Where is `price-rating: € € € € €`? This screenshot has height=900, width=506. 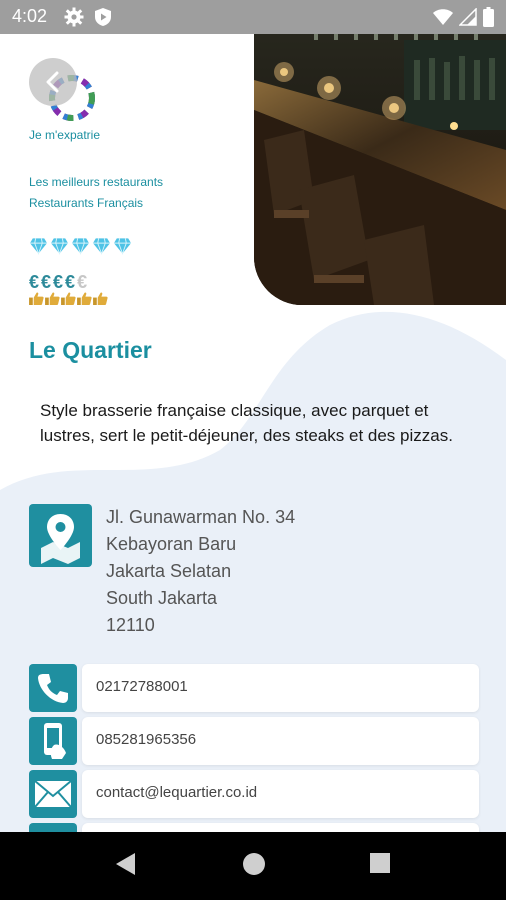
price-rating: € € € € € is located at coordinates (58, 282).